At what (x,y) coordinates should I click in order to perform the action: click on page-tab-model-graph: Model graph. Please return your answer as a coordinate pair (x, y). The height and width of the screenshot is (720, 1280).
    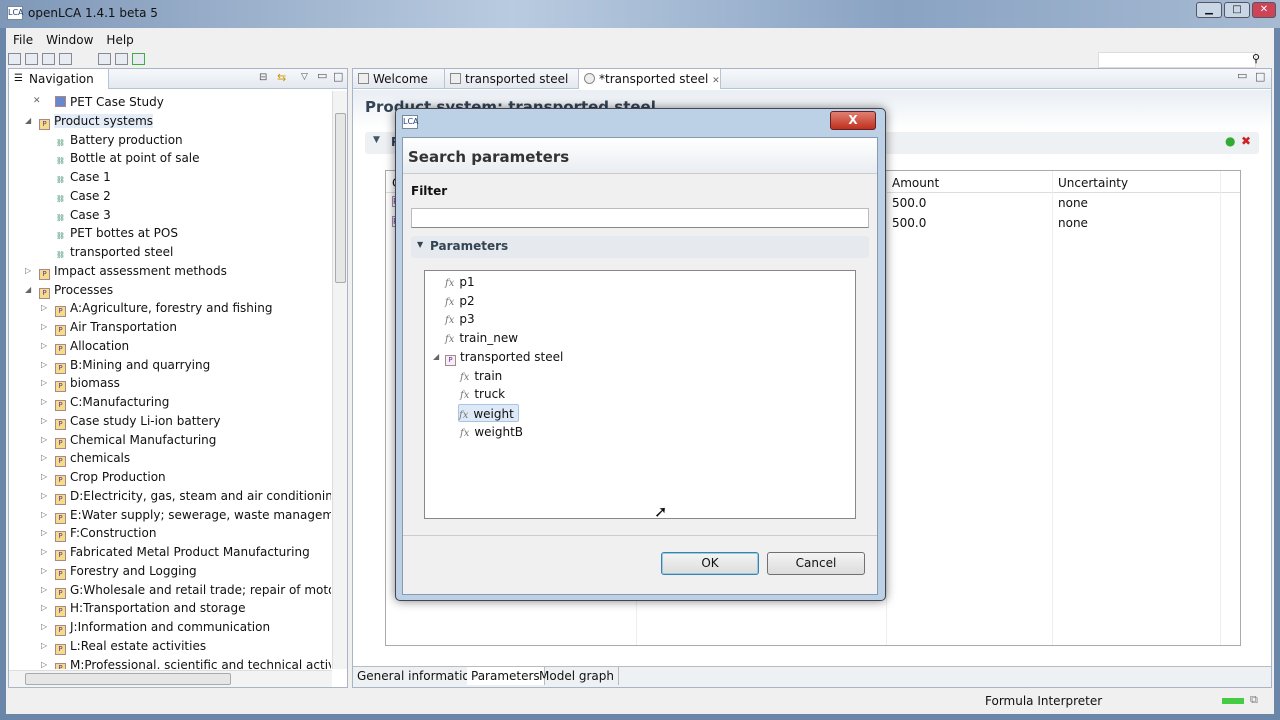
    Looking at the image, I should click on (577, 676).